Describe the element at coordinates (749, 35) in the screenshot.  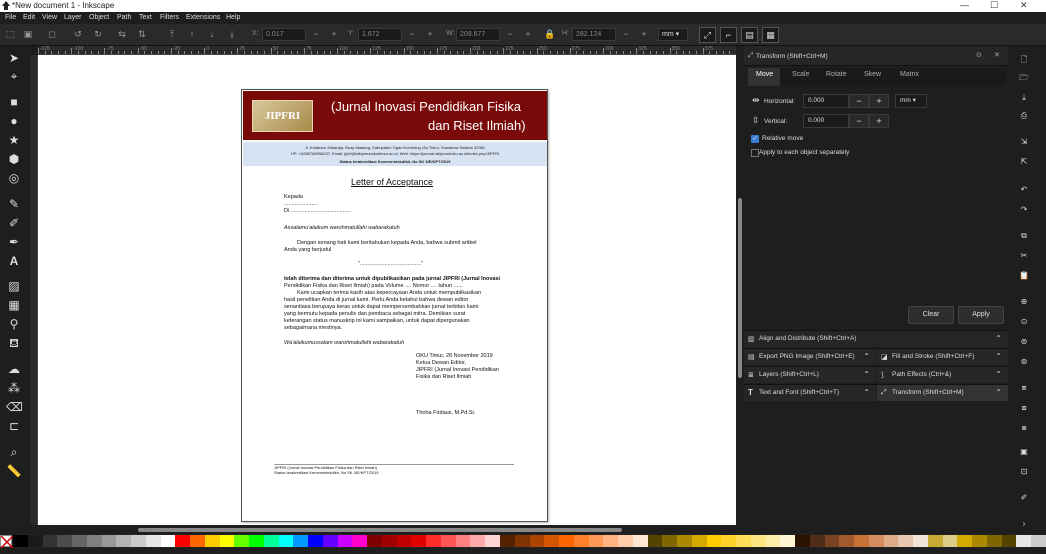
I see `transform-gradient-icon: ▤` at that location.